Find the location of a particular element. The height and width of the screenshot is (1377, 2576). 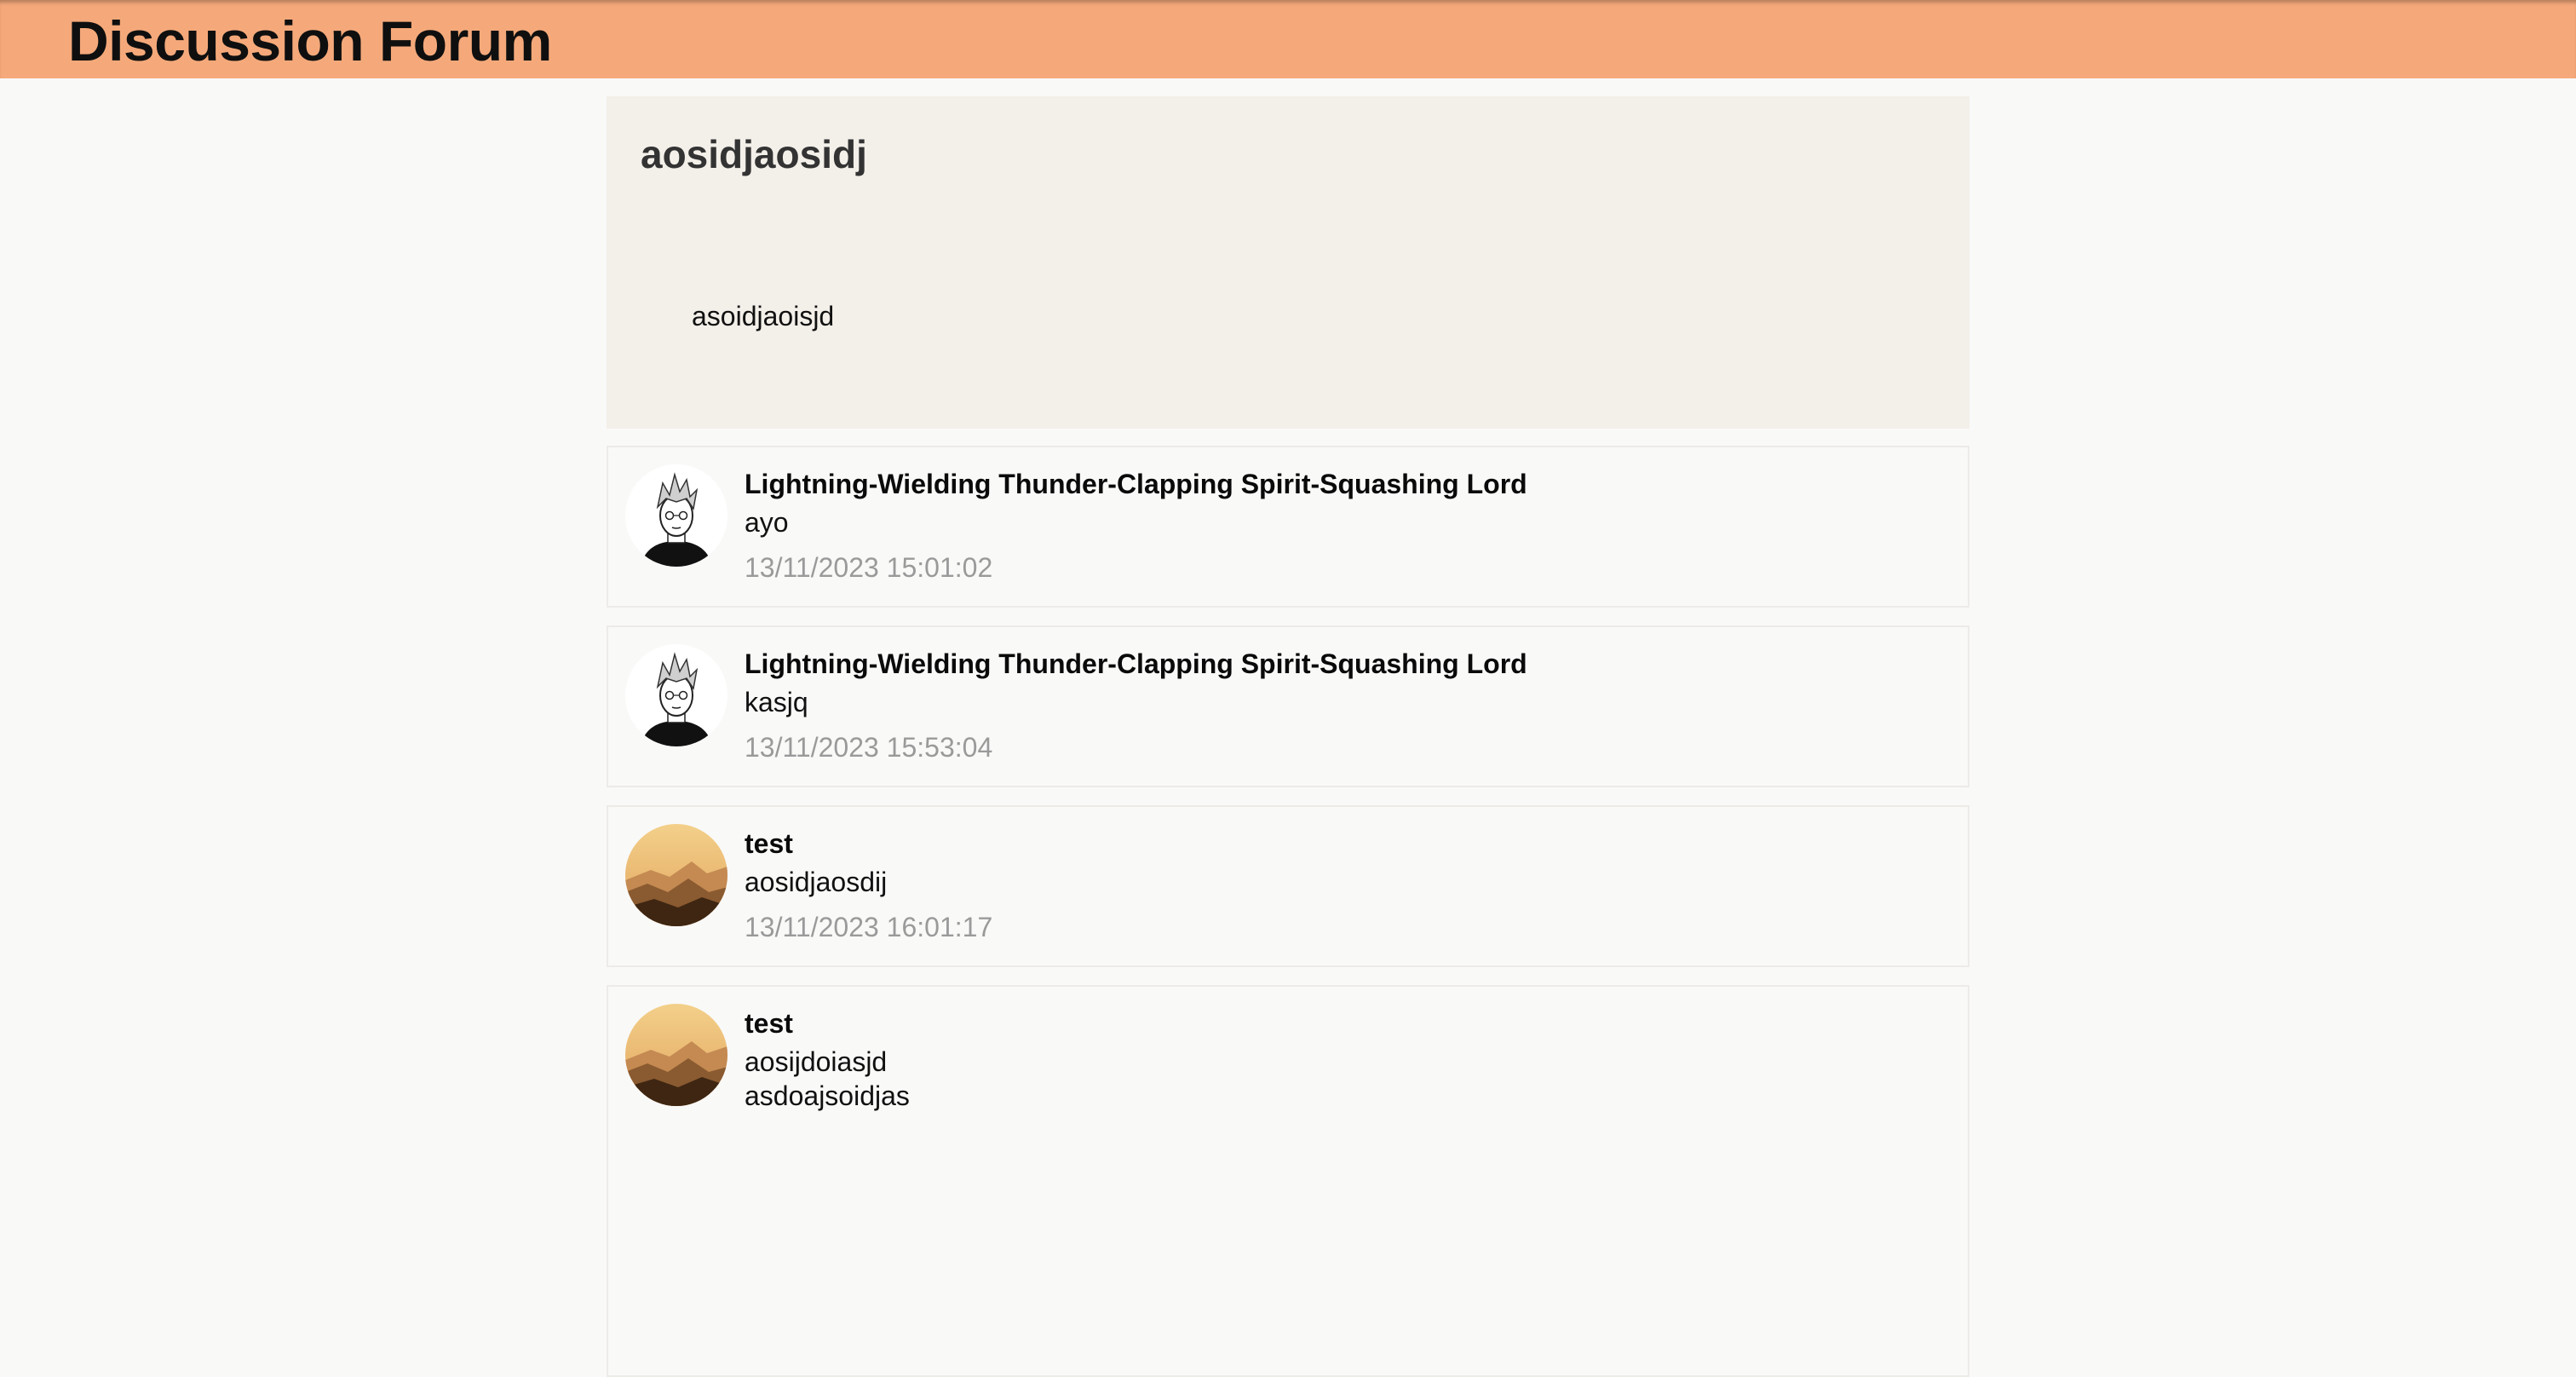

reply-text: aosidjaosdij is located at coordinates (817, 882).